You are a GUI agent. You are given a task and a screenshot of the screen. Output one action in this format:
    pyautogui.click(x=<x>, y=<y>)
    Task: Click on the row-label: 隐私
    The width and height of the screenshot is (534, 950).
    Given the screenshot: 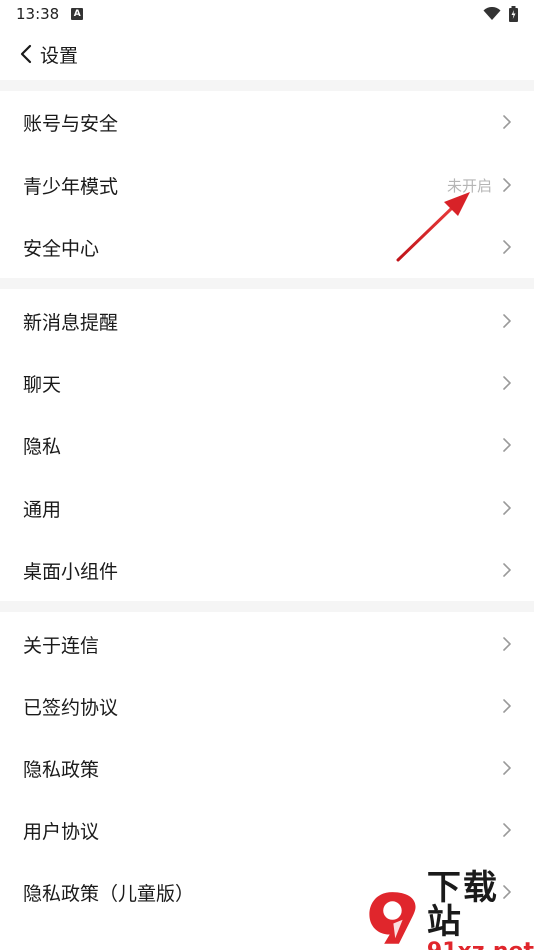 What is the action you would take?
    pyautogui.click(x=42, y=446)
    